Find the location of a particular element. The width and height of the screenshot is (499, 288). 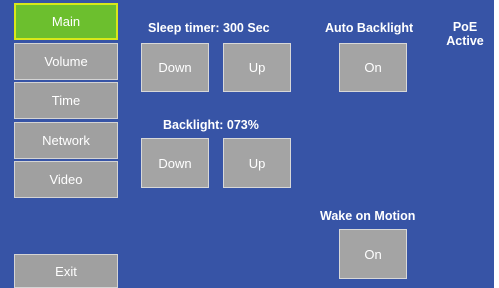

wake-on-motion-label: Wake on Motion is located at coordinates (368, 216).